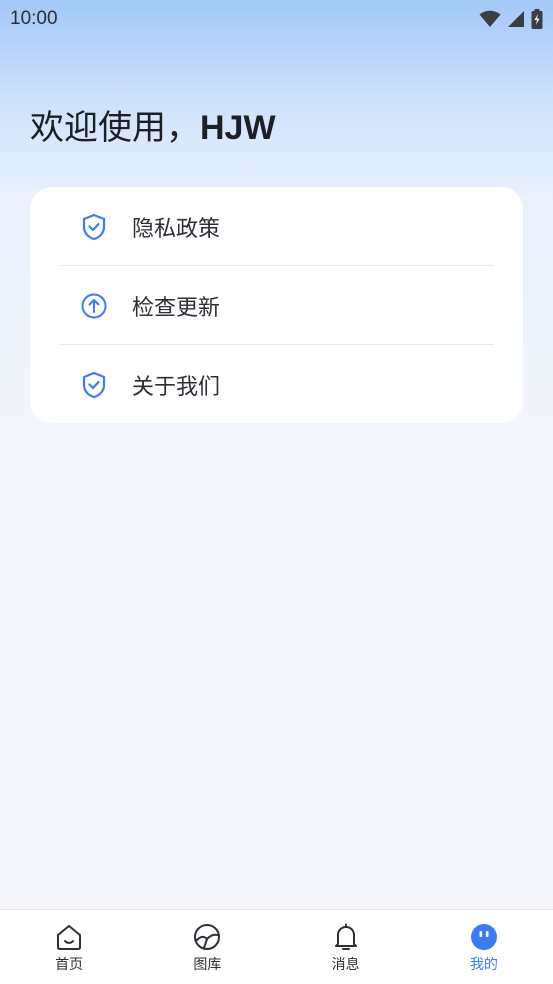 This screenshot has height=984, width=553. I want to click on status-bar: 10:00, so click(276, 19).